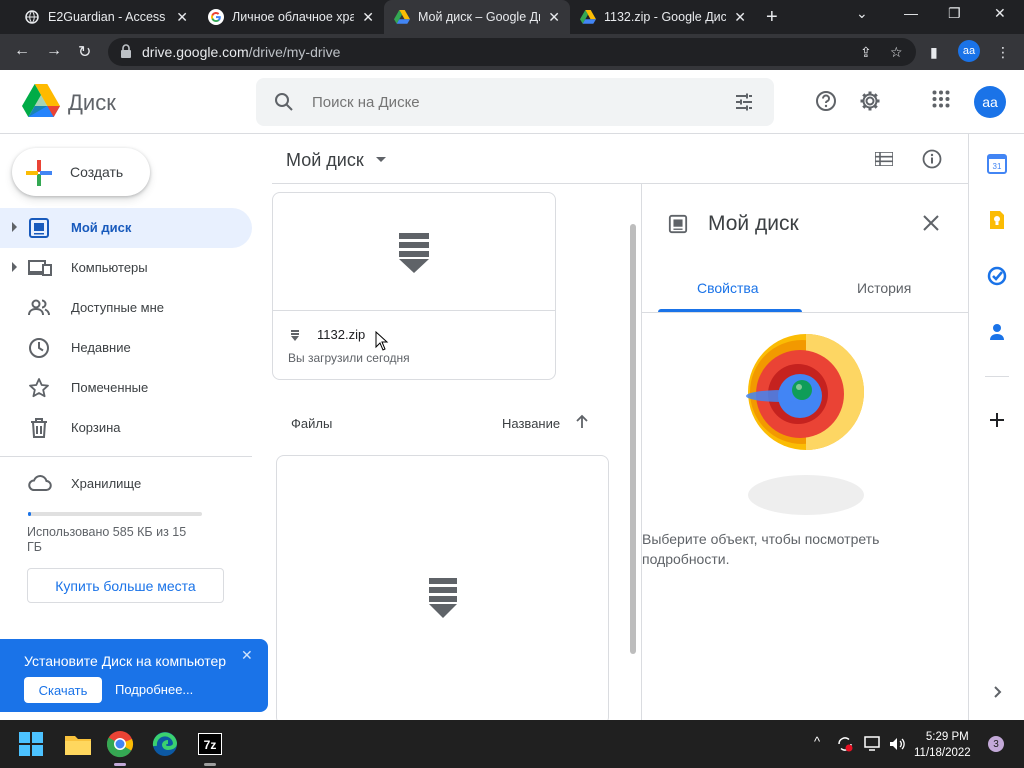 This screenshot has width=1024, height=768. What do you see at coordinates (897, 744) in the screenshot?
I see `volume-icon` at bounding box center [897, 744].